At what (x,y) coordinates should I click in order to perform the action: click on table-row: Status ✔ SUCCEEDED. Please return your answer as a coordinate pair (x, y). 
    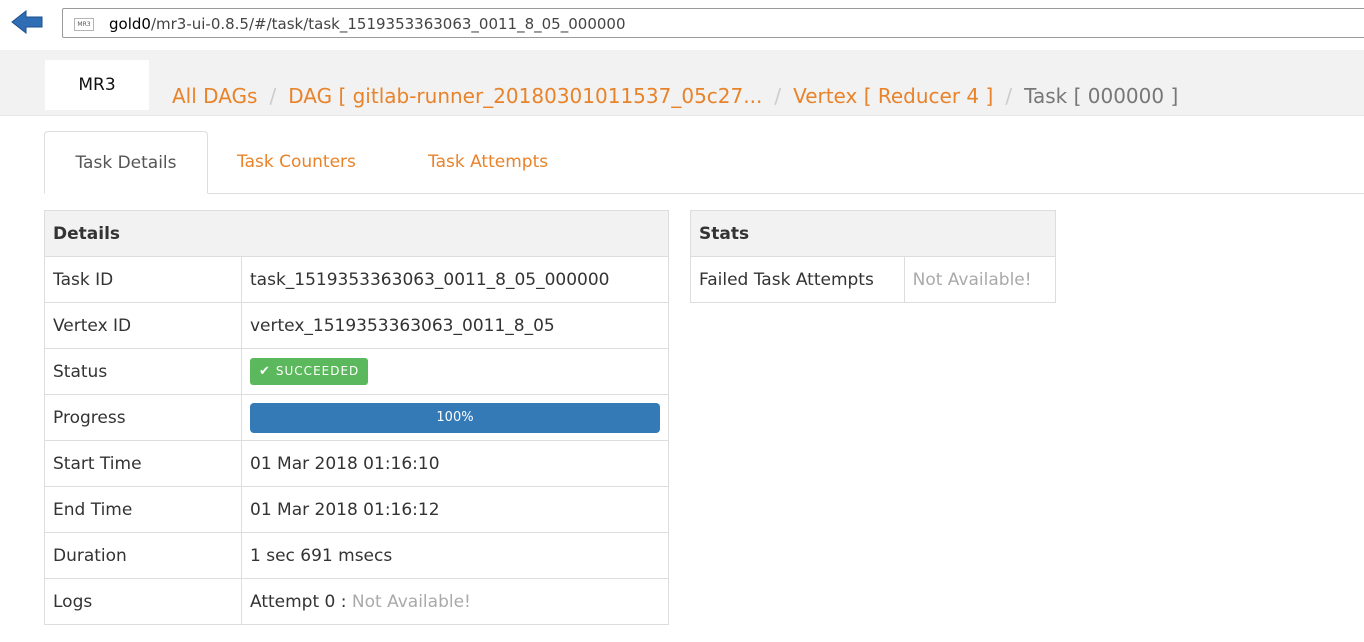
    Looking at the image, I should click on (356, 371).